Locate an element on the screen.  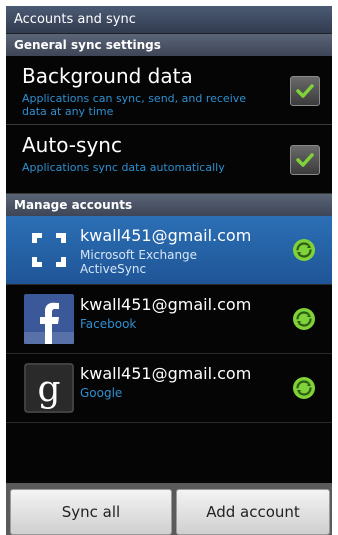
setting-subtitle: Applications sync data automatically is located at coordinates (123, 167).